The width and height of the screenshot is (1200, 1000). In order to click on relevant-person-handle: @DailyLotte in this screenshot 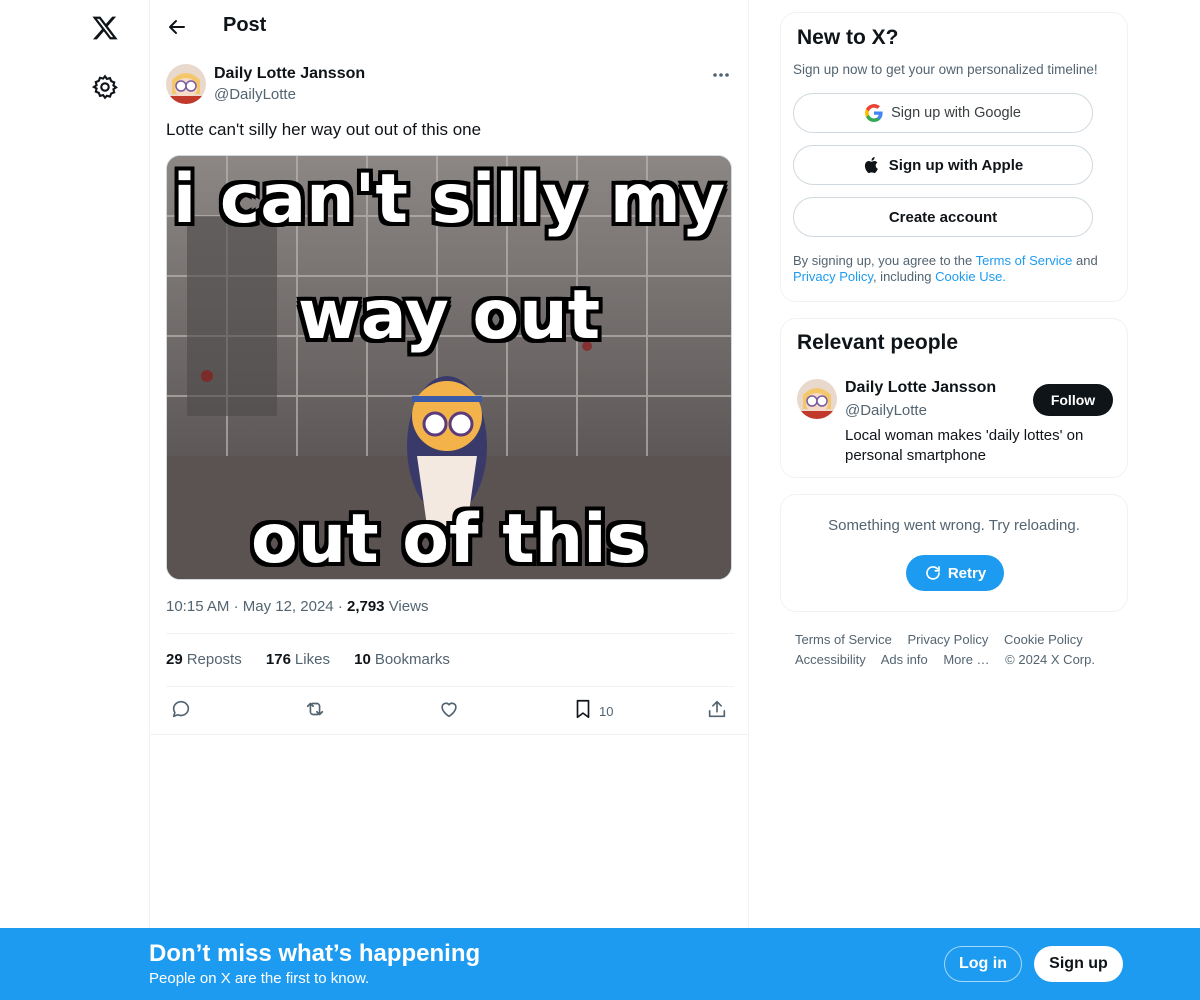, I will do `click(886, 410)`.